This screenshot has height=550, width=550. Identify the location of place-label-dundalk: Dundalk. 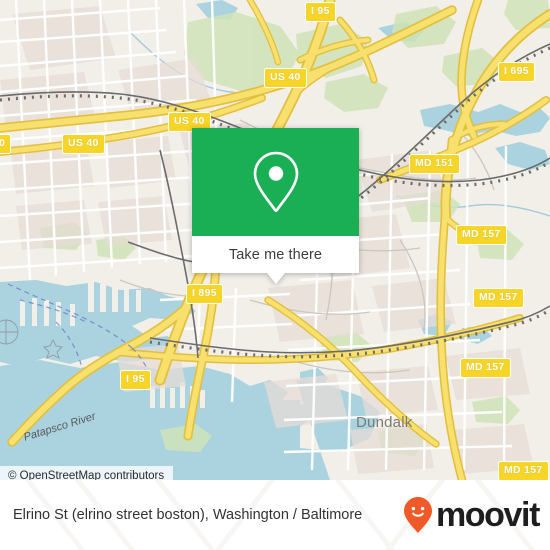
(384, 422).